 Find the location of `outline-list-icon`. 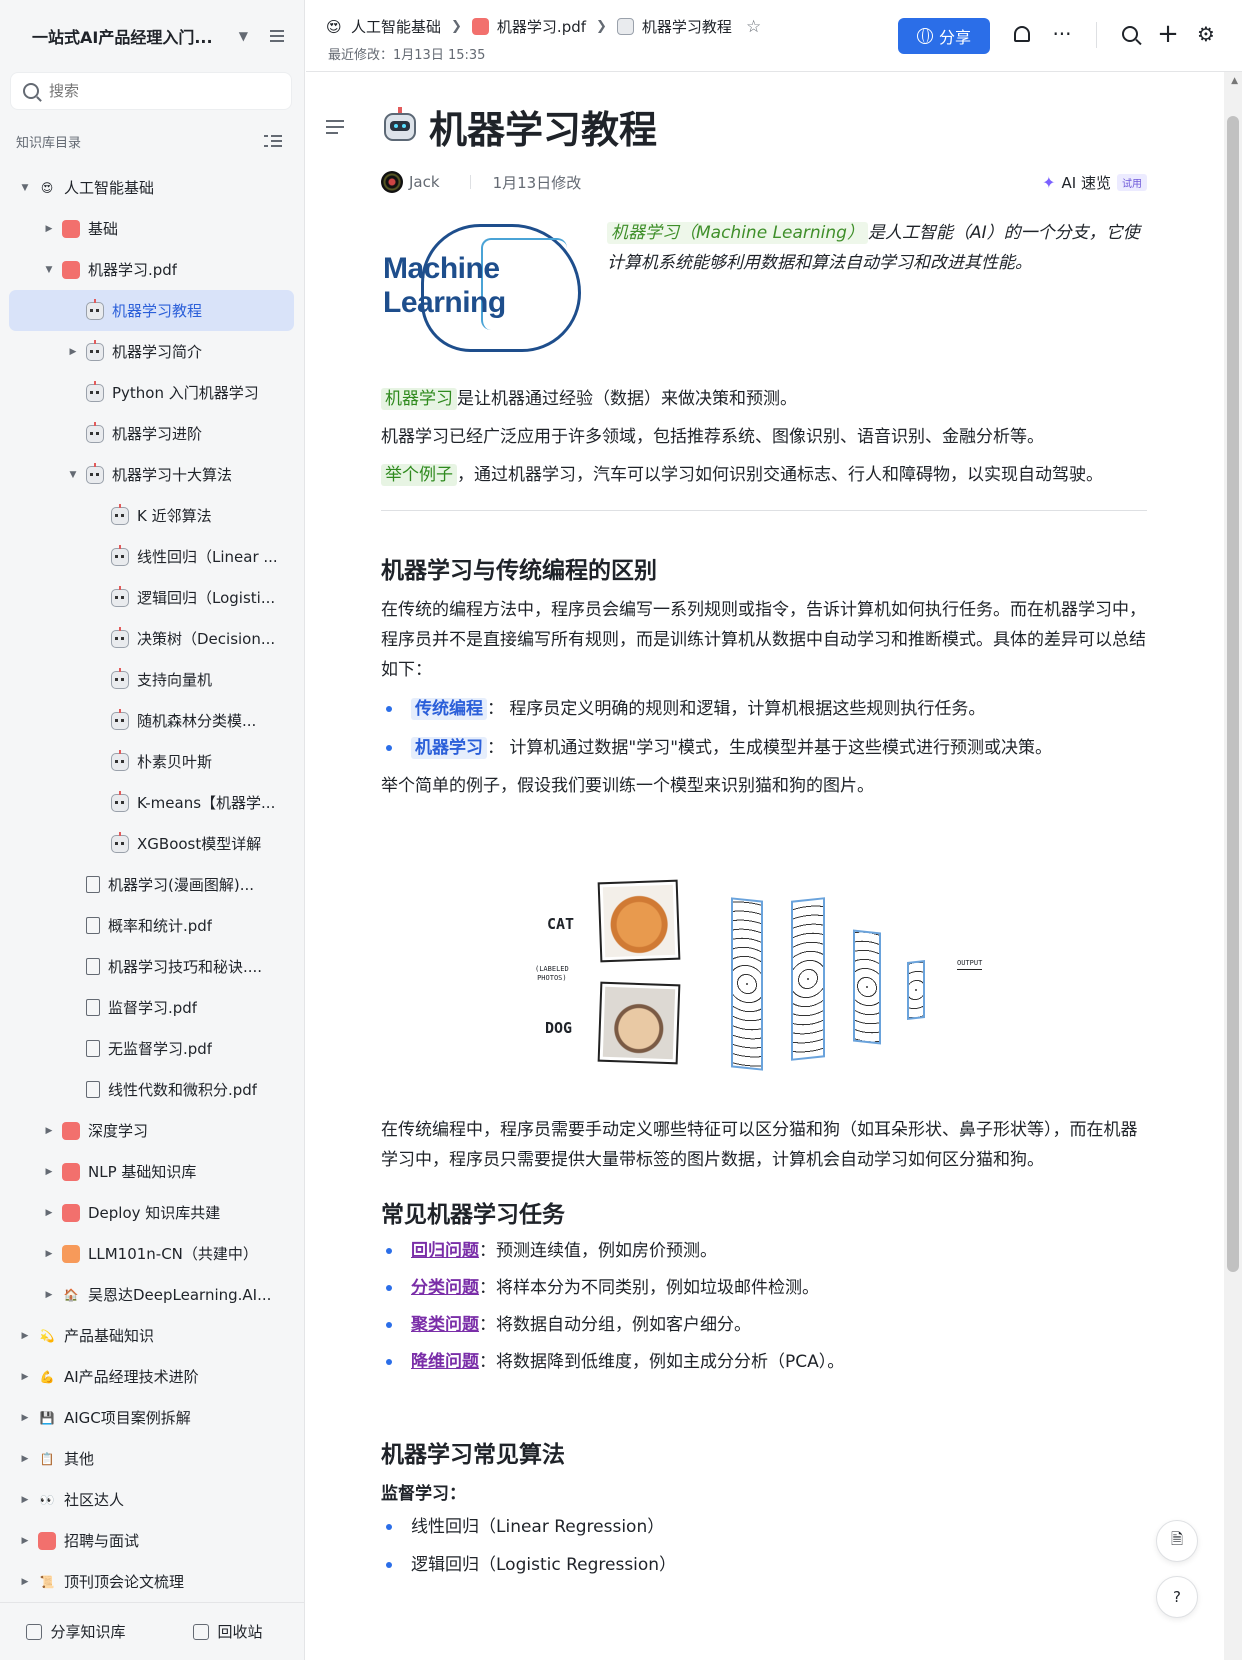

outline-list-icon is located at coordinates (273, 141).